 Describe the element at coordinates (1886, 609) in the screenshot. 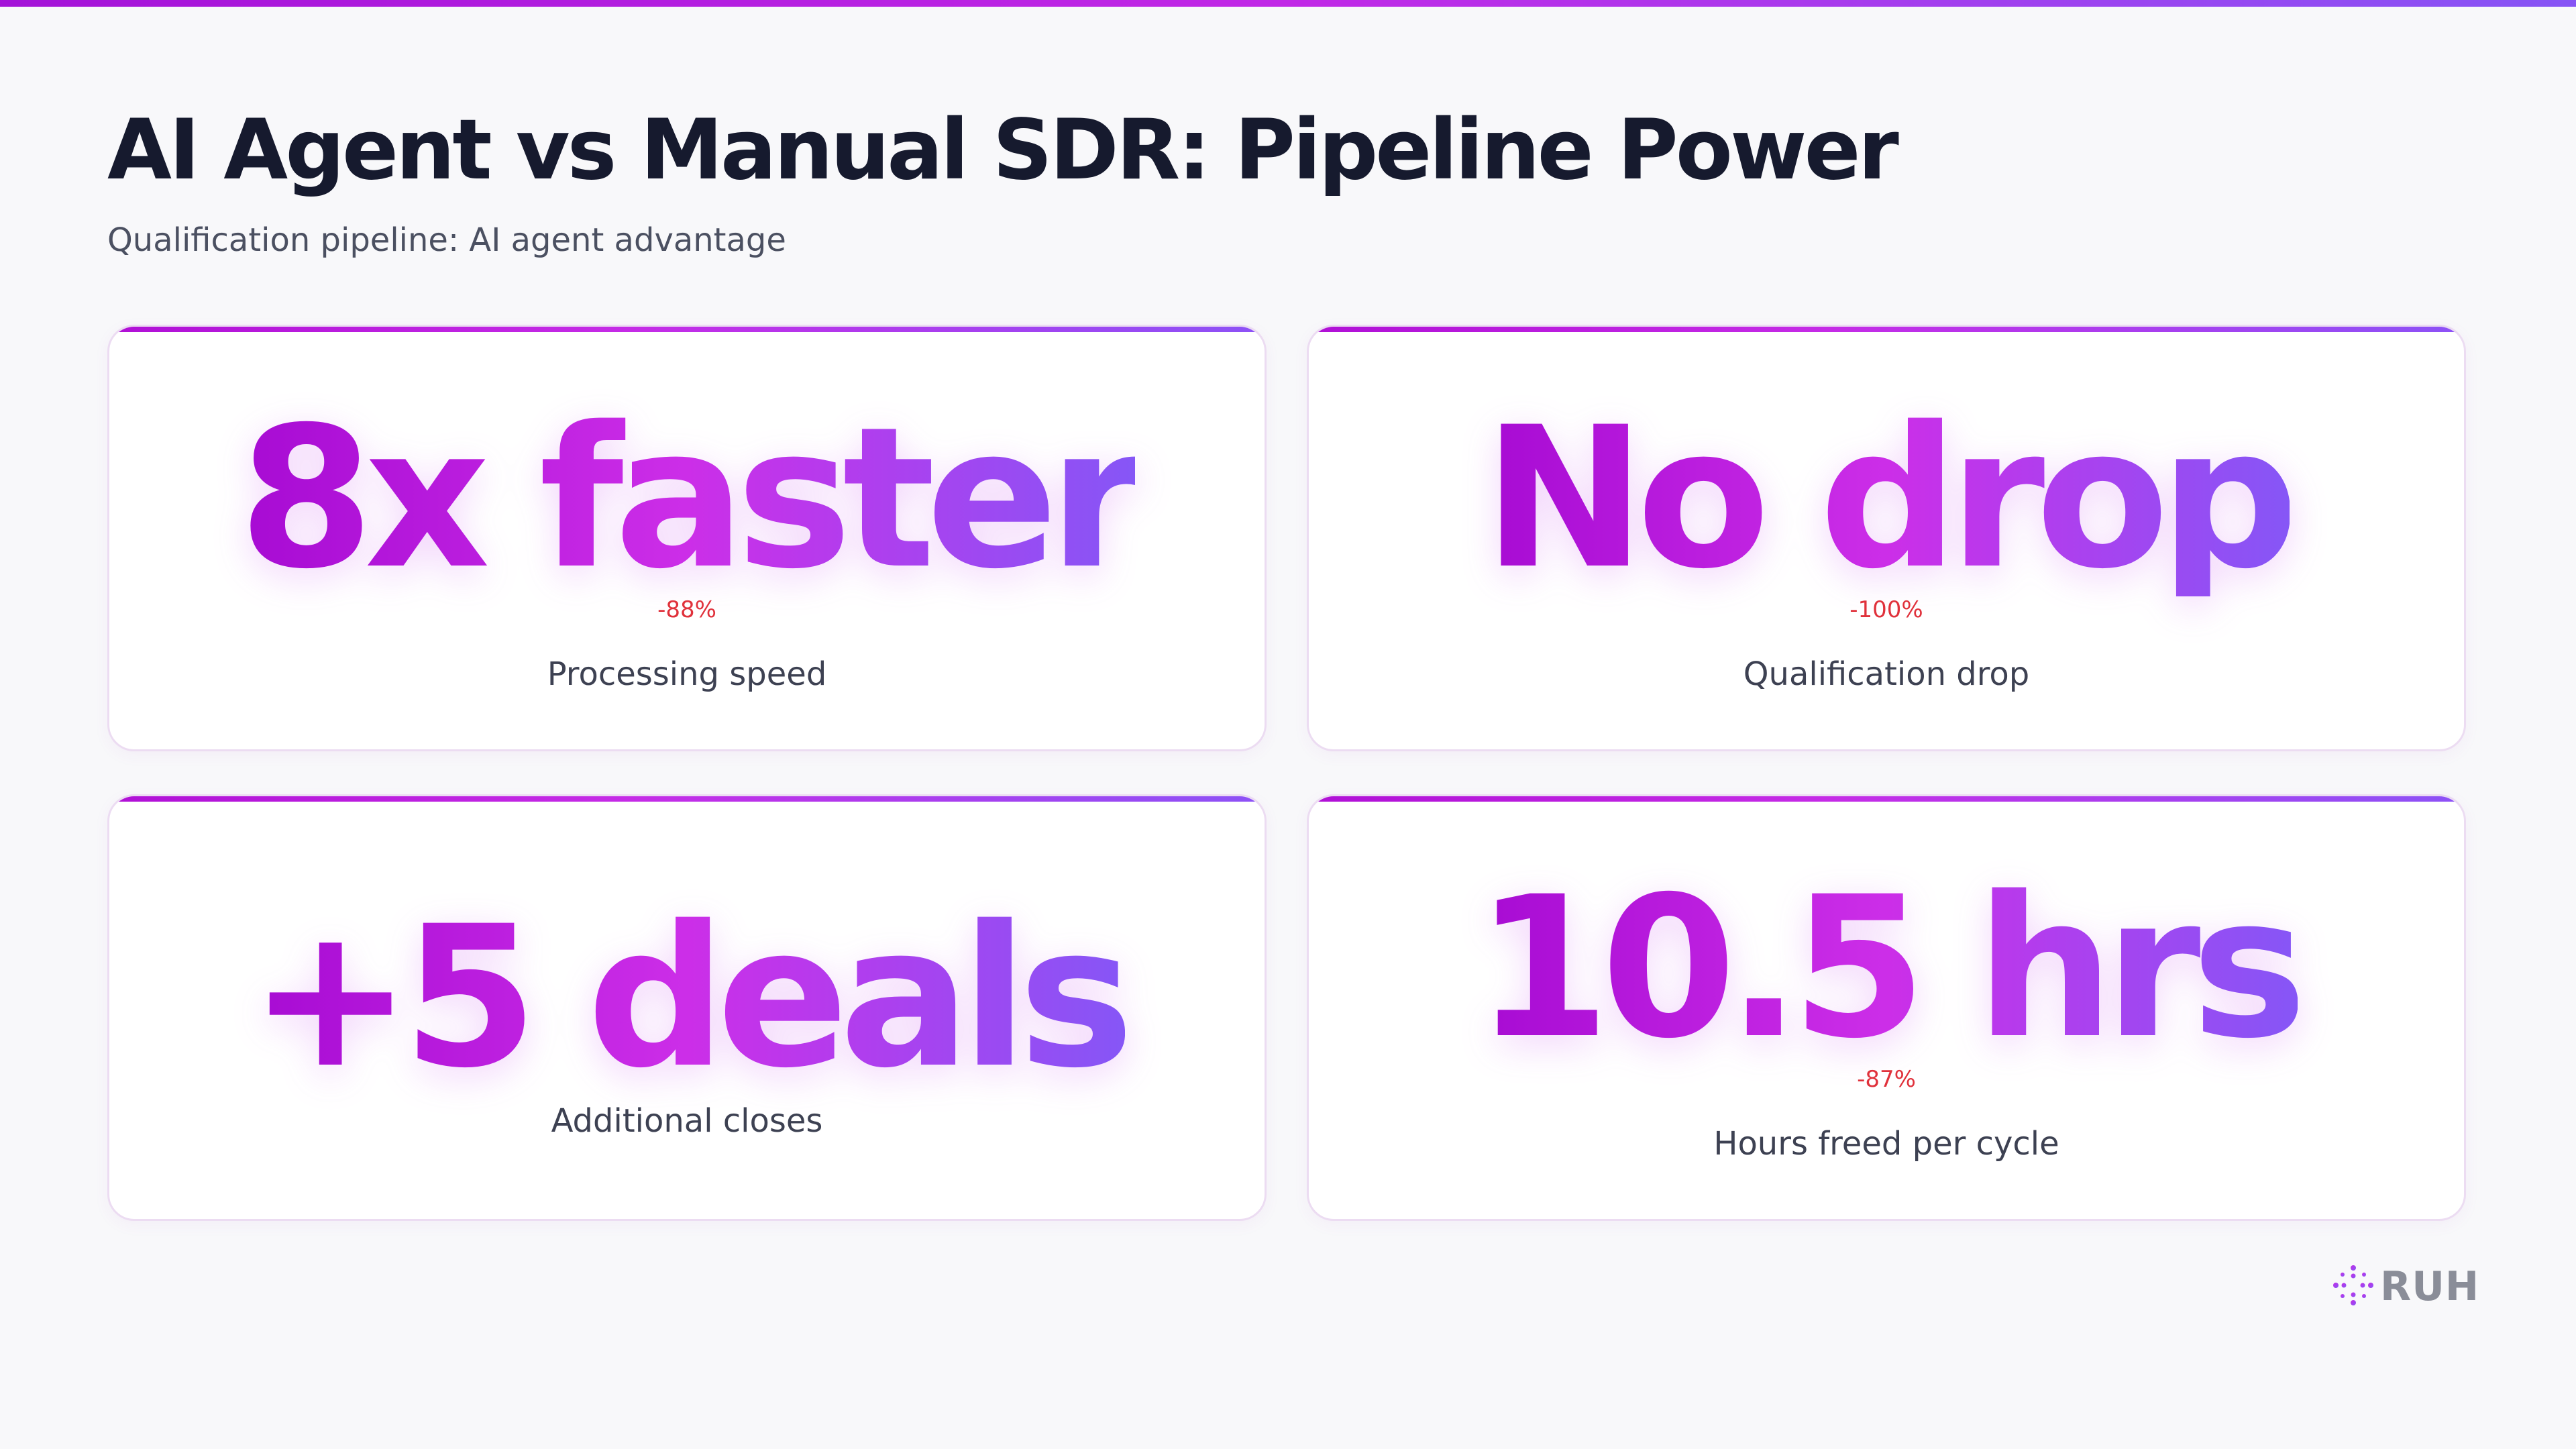

I see `metric-change: -100%` at that location.